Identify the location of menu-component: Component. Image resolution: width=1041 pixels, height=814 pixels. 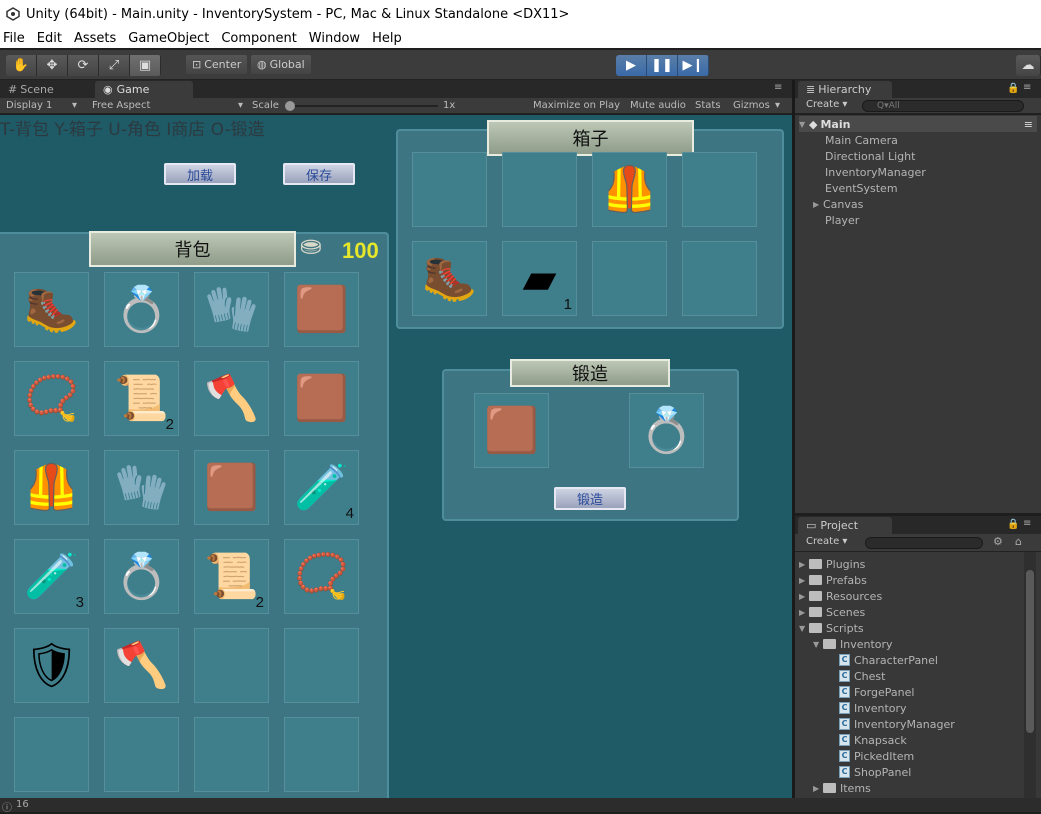
(258, 38).